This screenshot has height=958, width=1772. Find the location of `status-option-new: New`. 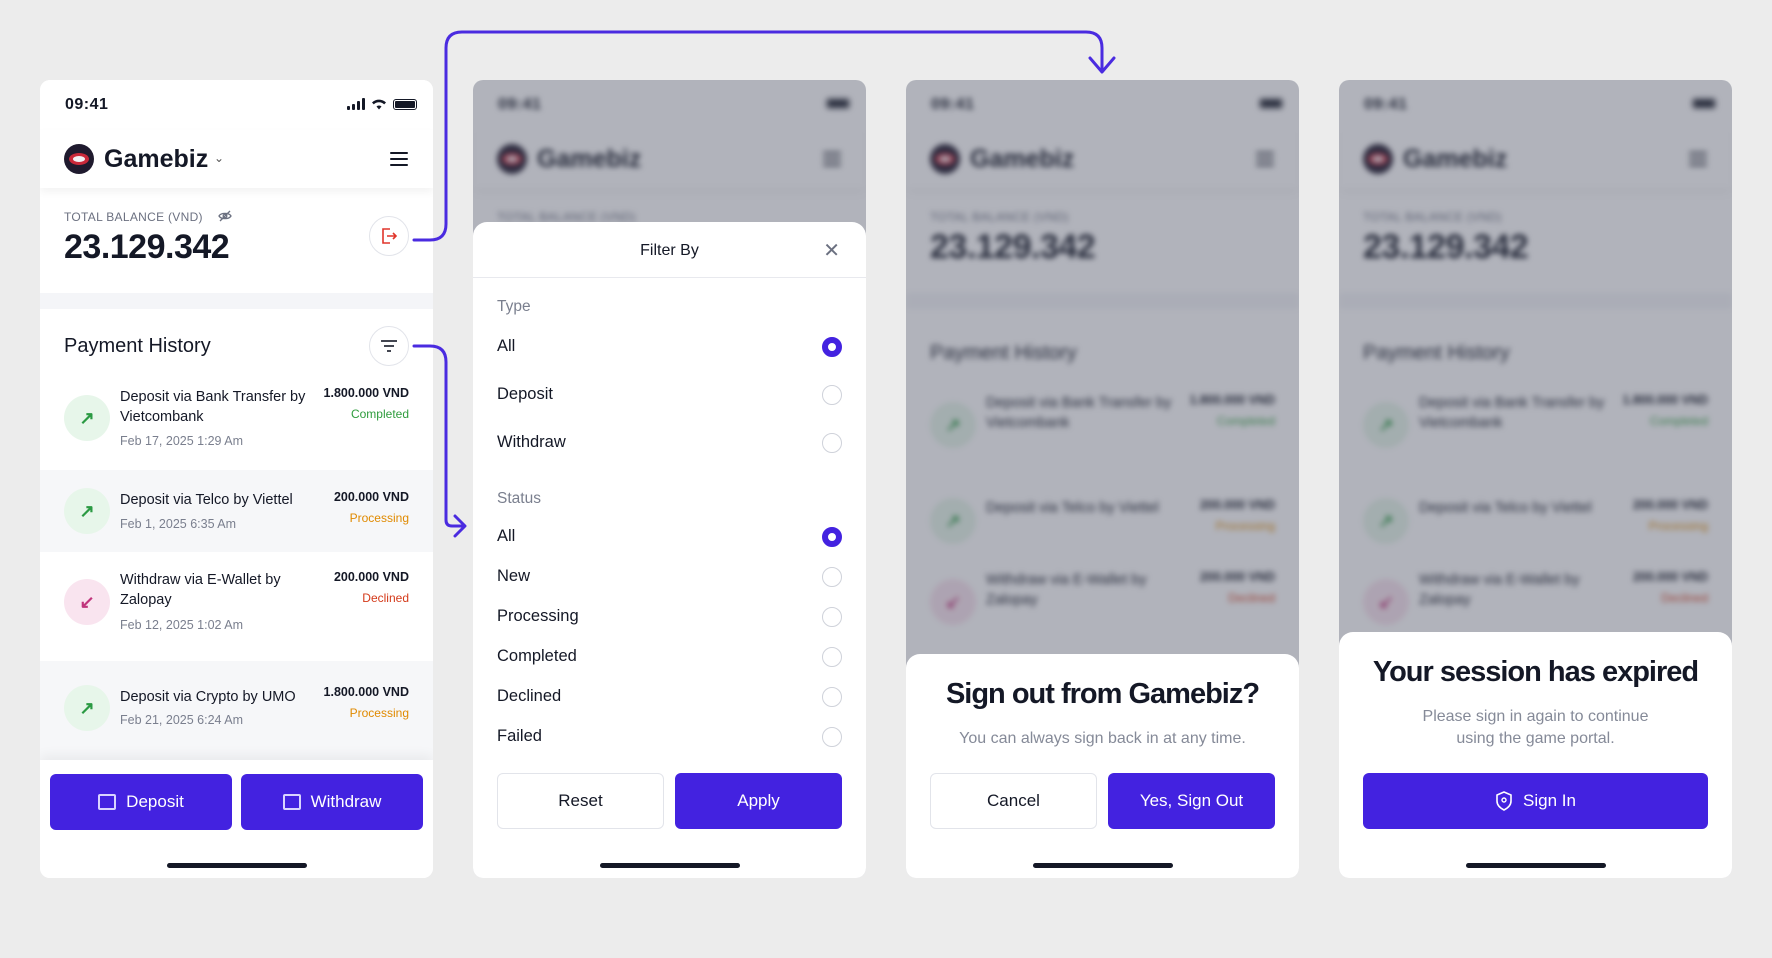

status-option-new: New is located at coordinates (513, 576).